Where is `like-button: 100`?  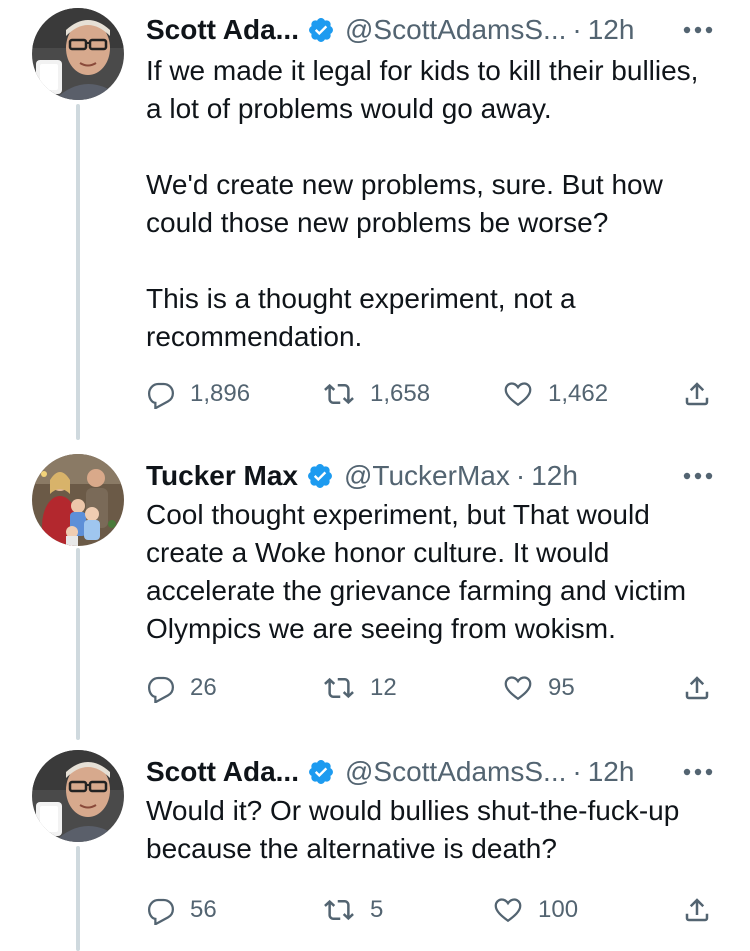
like-button: 100 is located at coordinates (535, 910).